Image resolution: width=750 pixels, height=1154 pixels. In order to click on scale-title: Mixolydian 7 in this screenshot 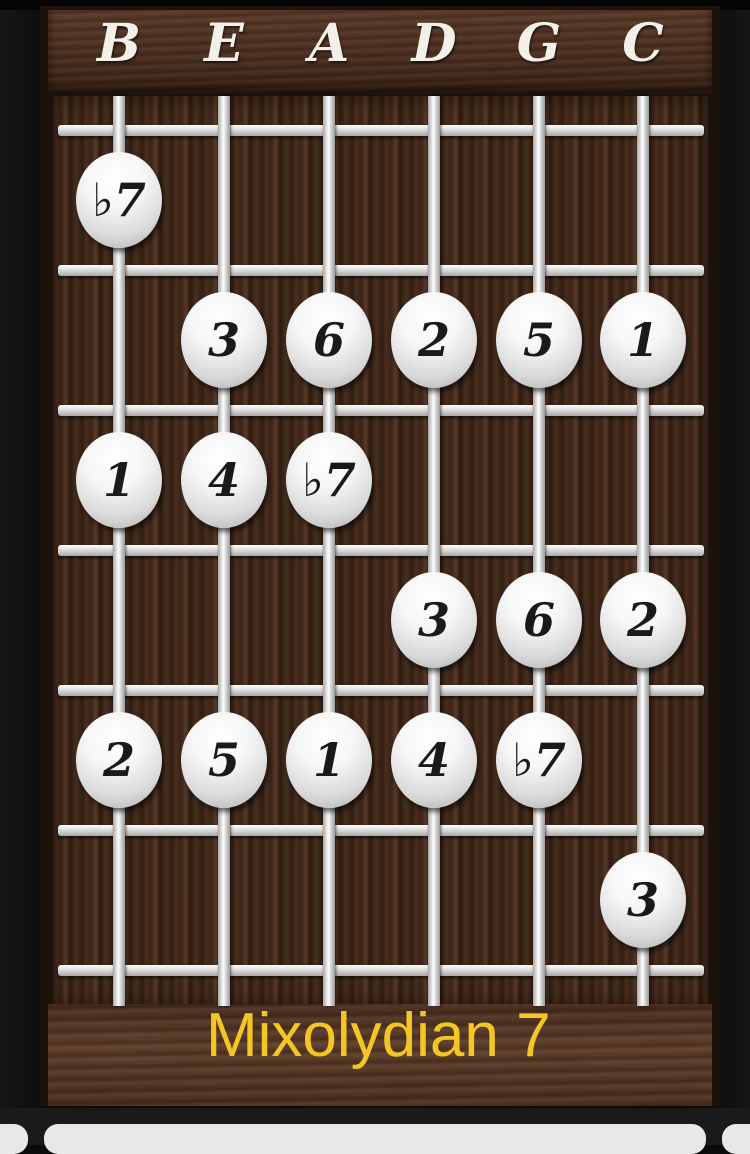, I will do `click(378, 1035)`.